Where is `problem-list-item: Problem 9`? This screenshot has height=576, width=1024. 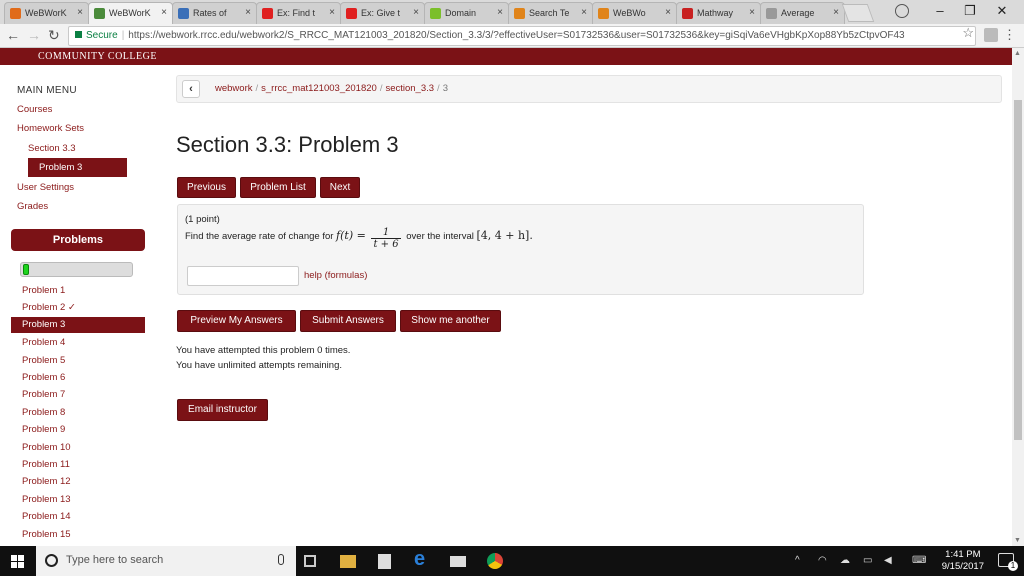 problem-list-item: Problem 9 is located at coordinates (43, 429).